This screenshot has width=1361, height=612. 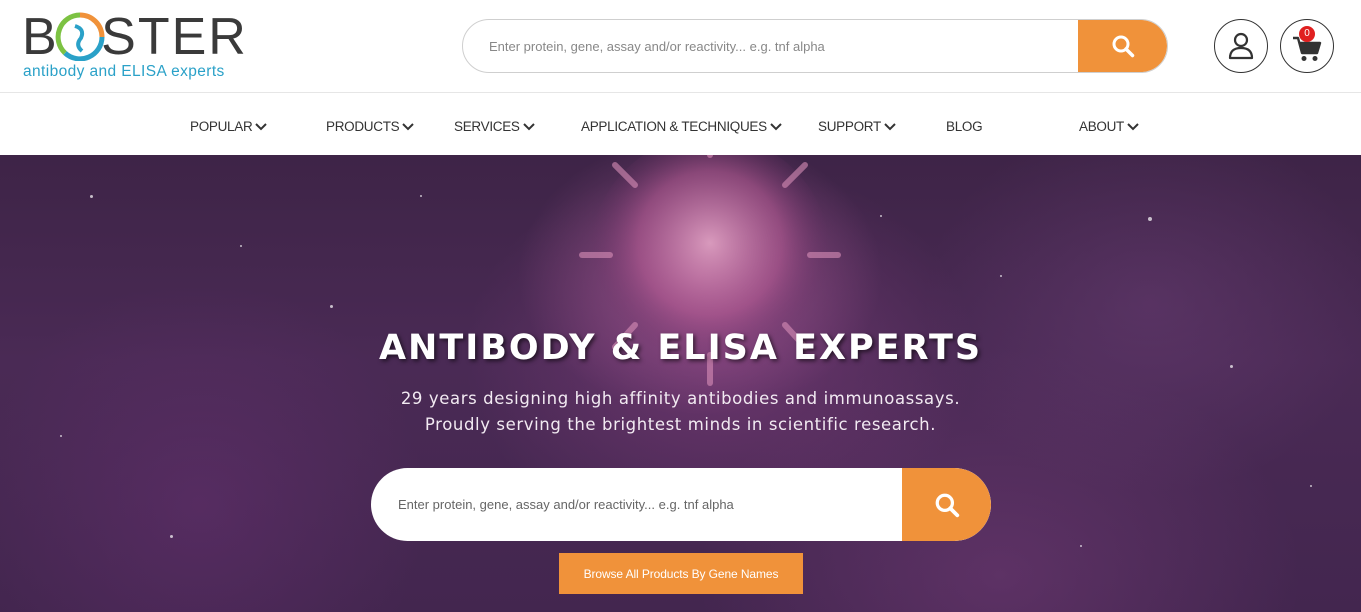 I want to click on logo-tagline: antibody and ELISA experts, so click(x=124, y=71).